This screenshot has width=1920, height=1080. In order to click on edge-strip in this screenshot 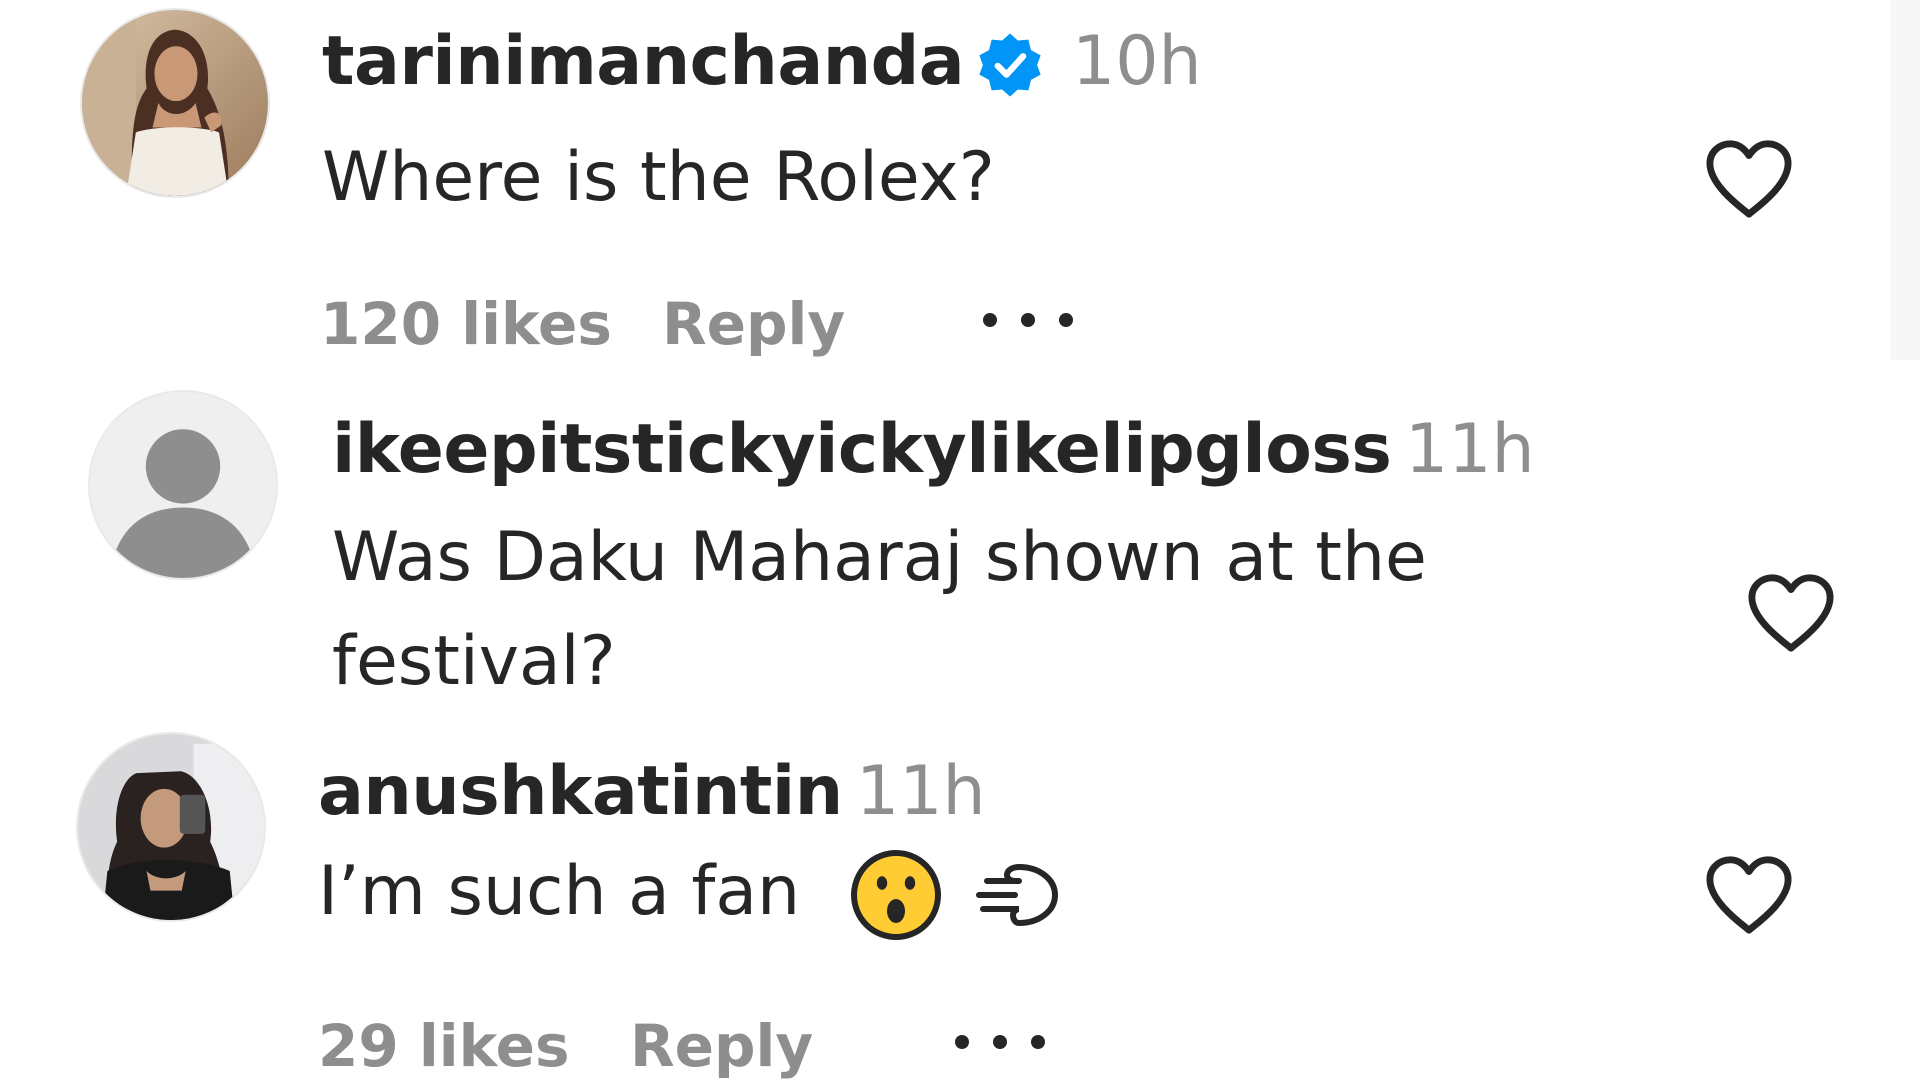, I will do `click(1905, 180)`.